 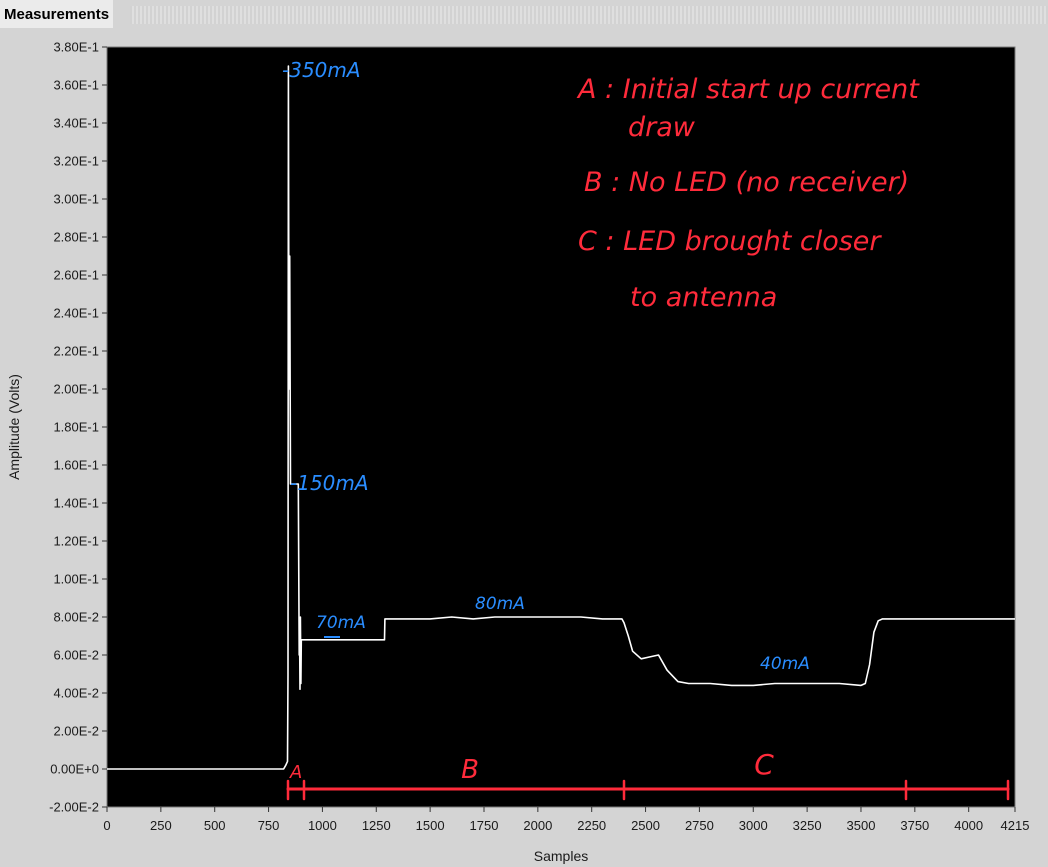 What do you see at coordinates (861, 825) in the screenshot?
I see `x-tick-label: 3500` at bounding box center [861, 825].